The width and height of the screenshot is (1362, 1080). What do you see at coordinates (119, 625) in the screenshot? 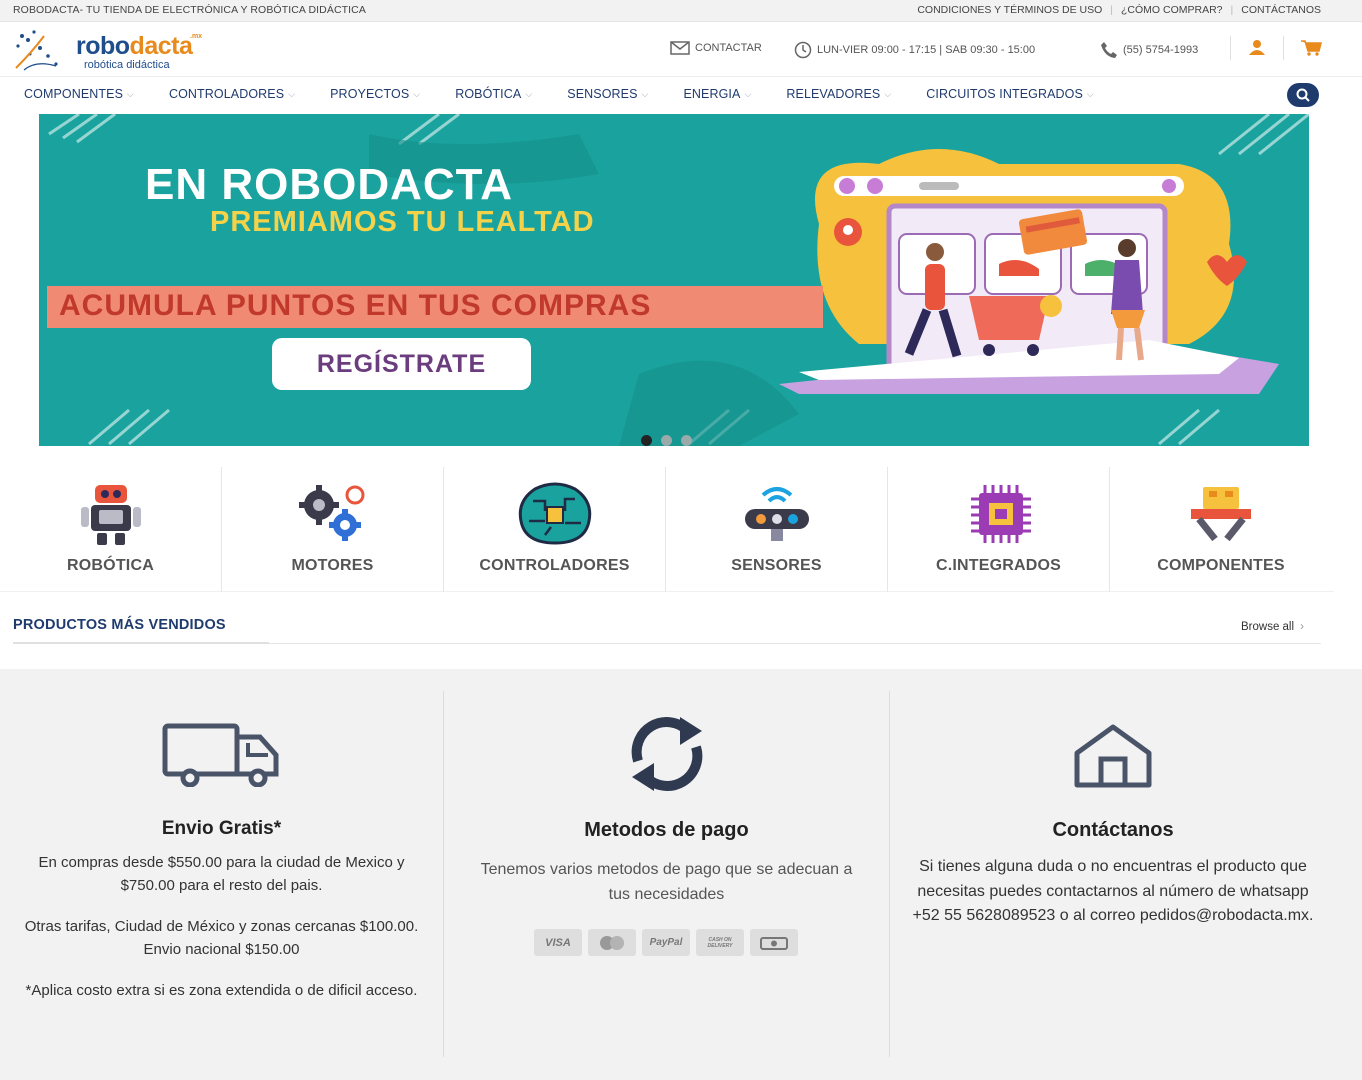
I see `best-sellers-heading: PRODUCTOS MÁS VENDIDOS` at bounding box center [119, 625].